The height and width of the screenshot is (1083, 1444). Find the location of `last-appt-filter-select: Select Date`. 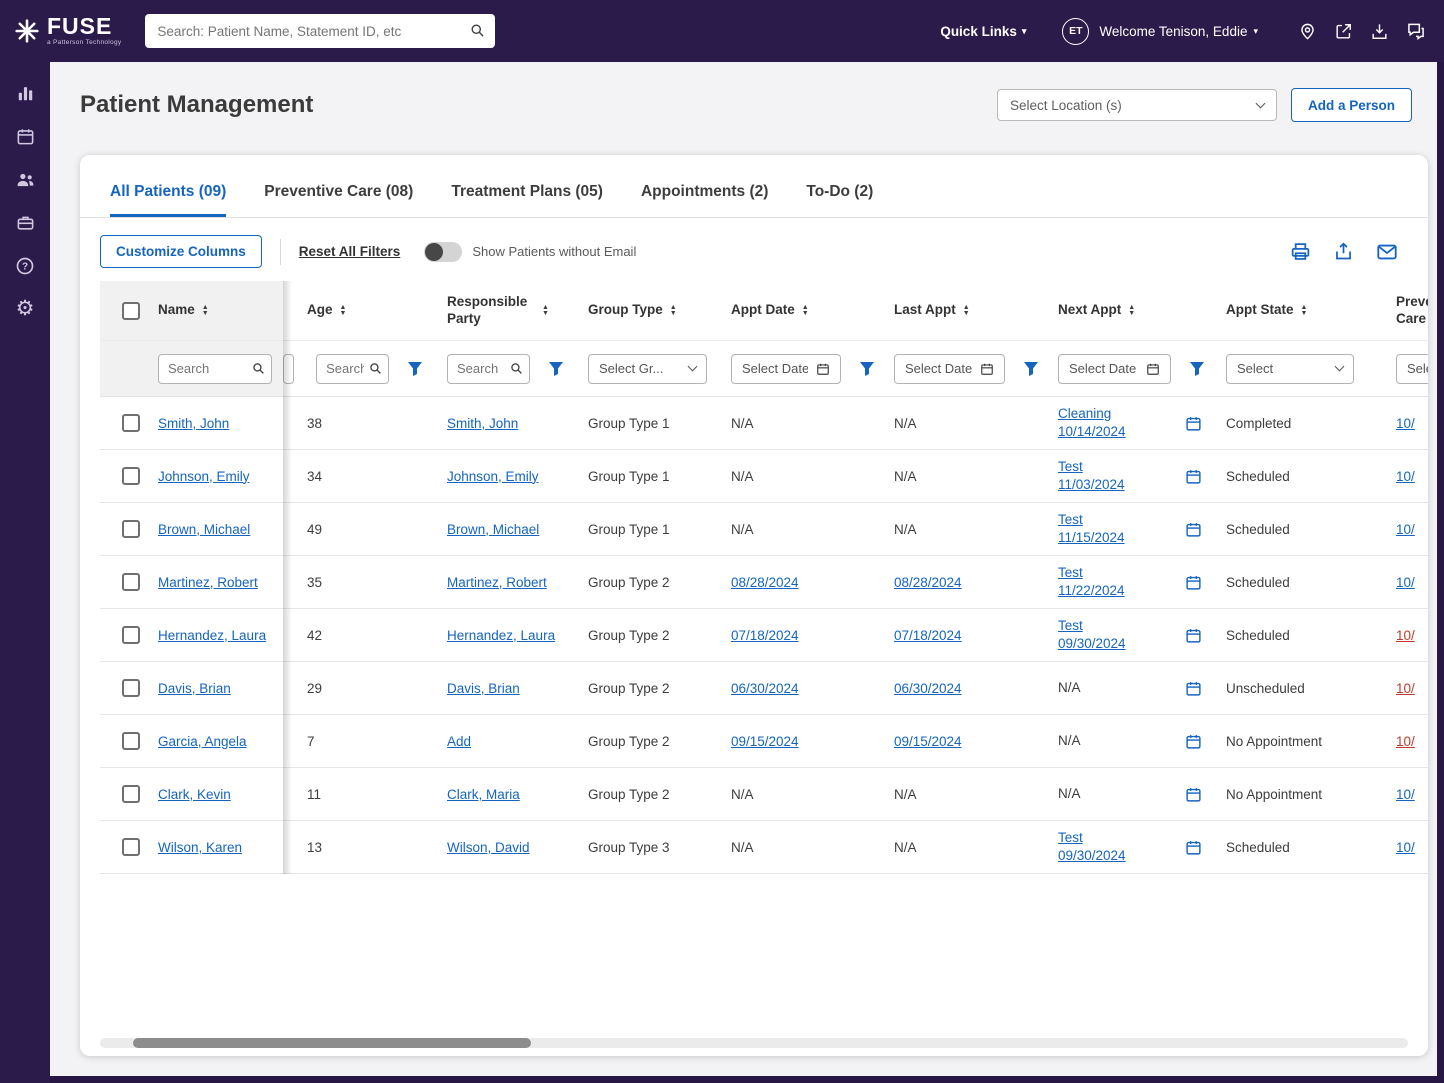

last-appt-filter-select: Select Date is located at coordinates (950, 368).